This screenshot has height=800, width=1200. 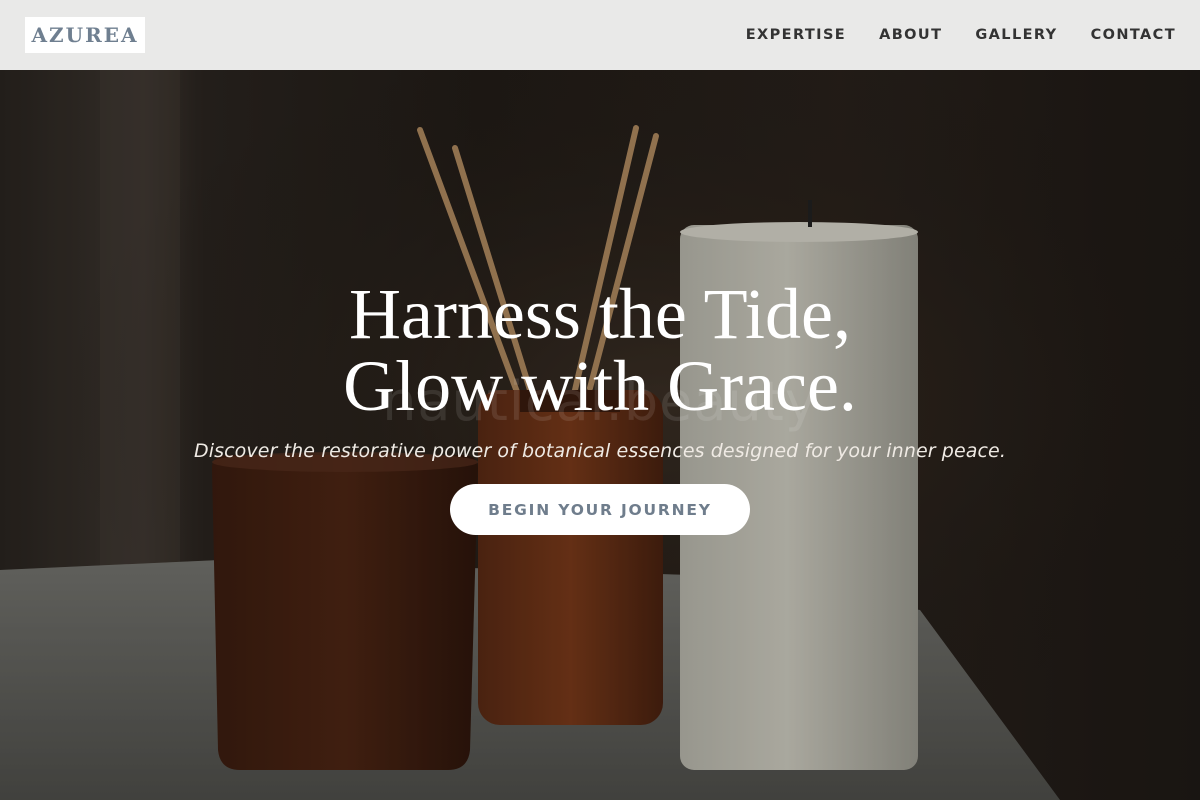 I want to click on begin-journey-button: BEGIN YOUR JOURNEY, so click(x=600, y=509).